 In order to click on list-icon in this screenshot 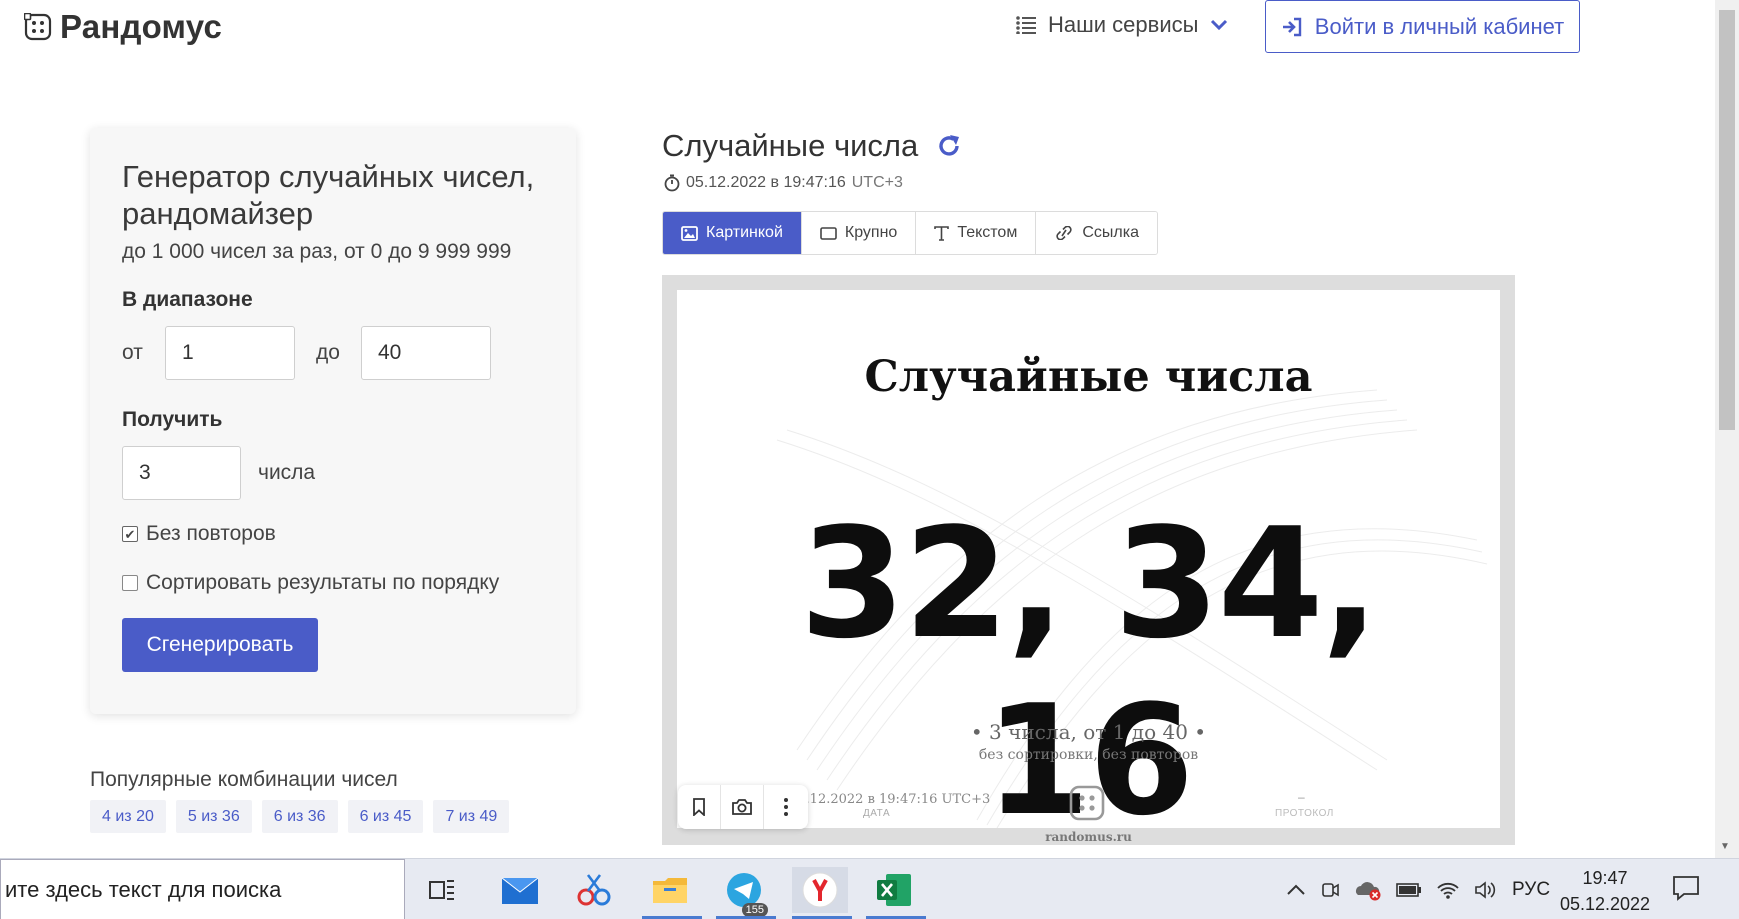, I will do `click(1026, 25)`.